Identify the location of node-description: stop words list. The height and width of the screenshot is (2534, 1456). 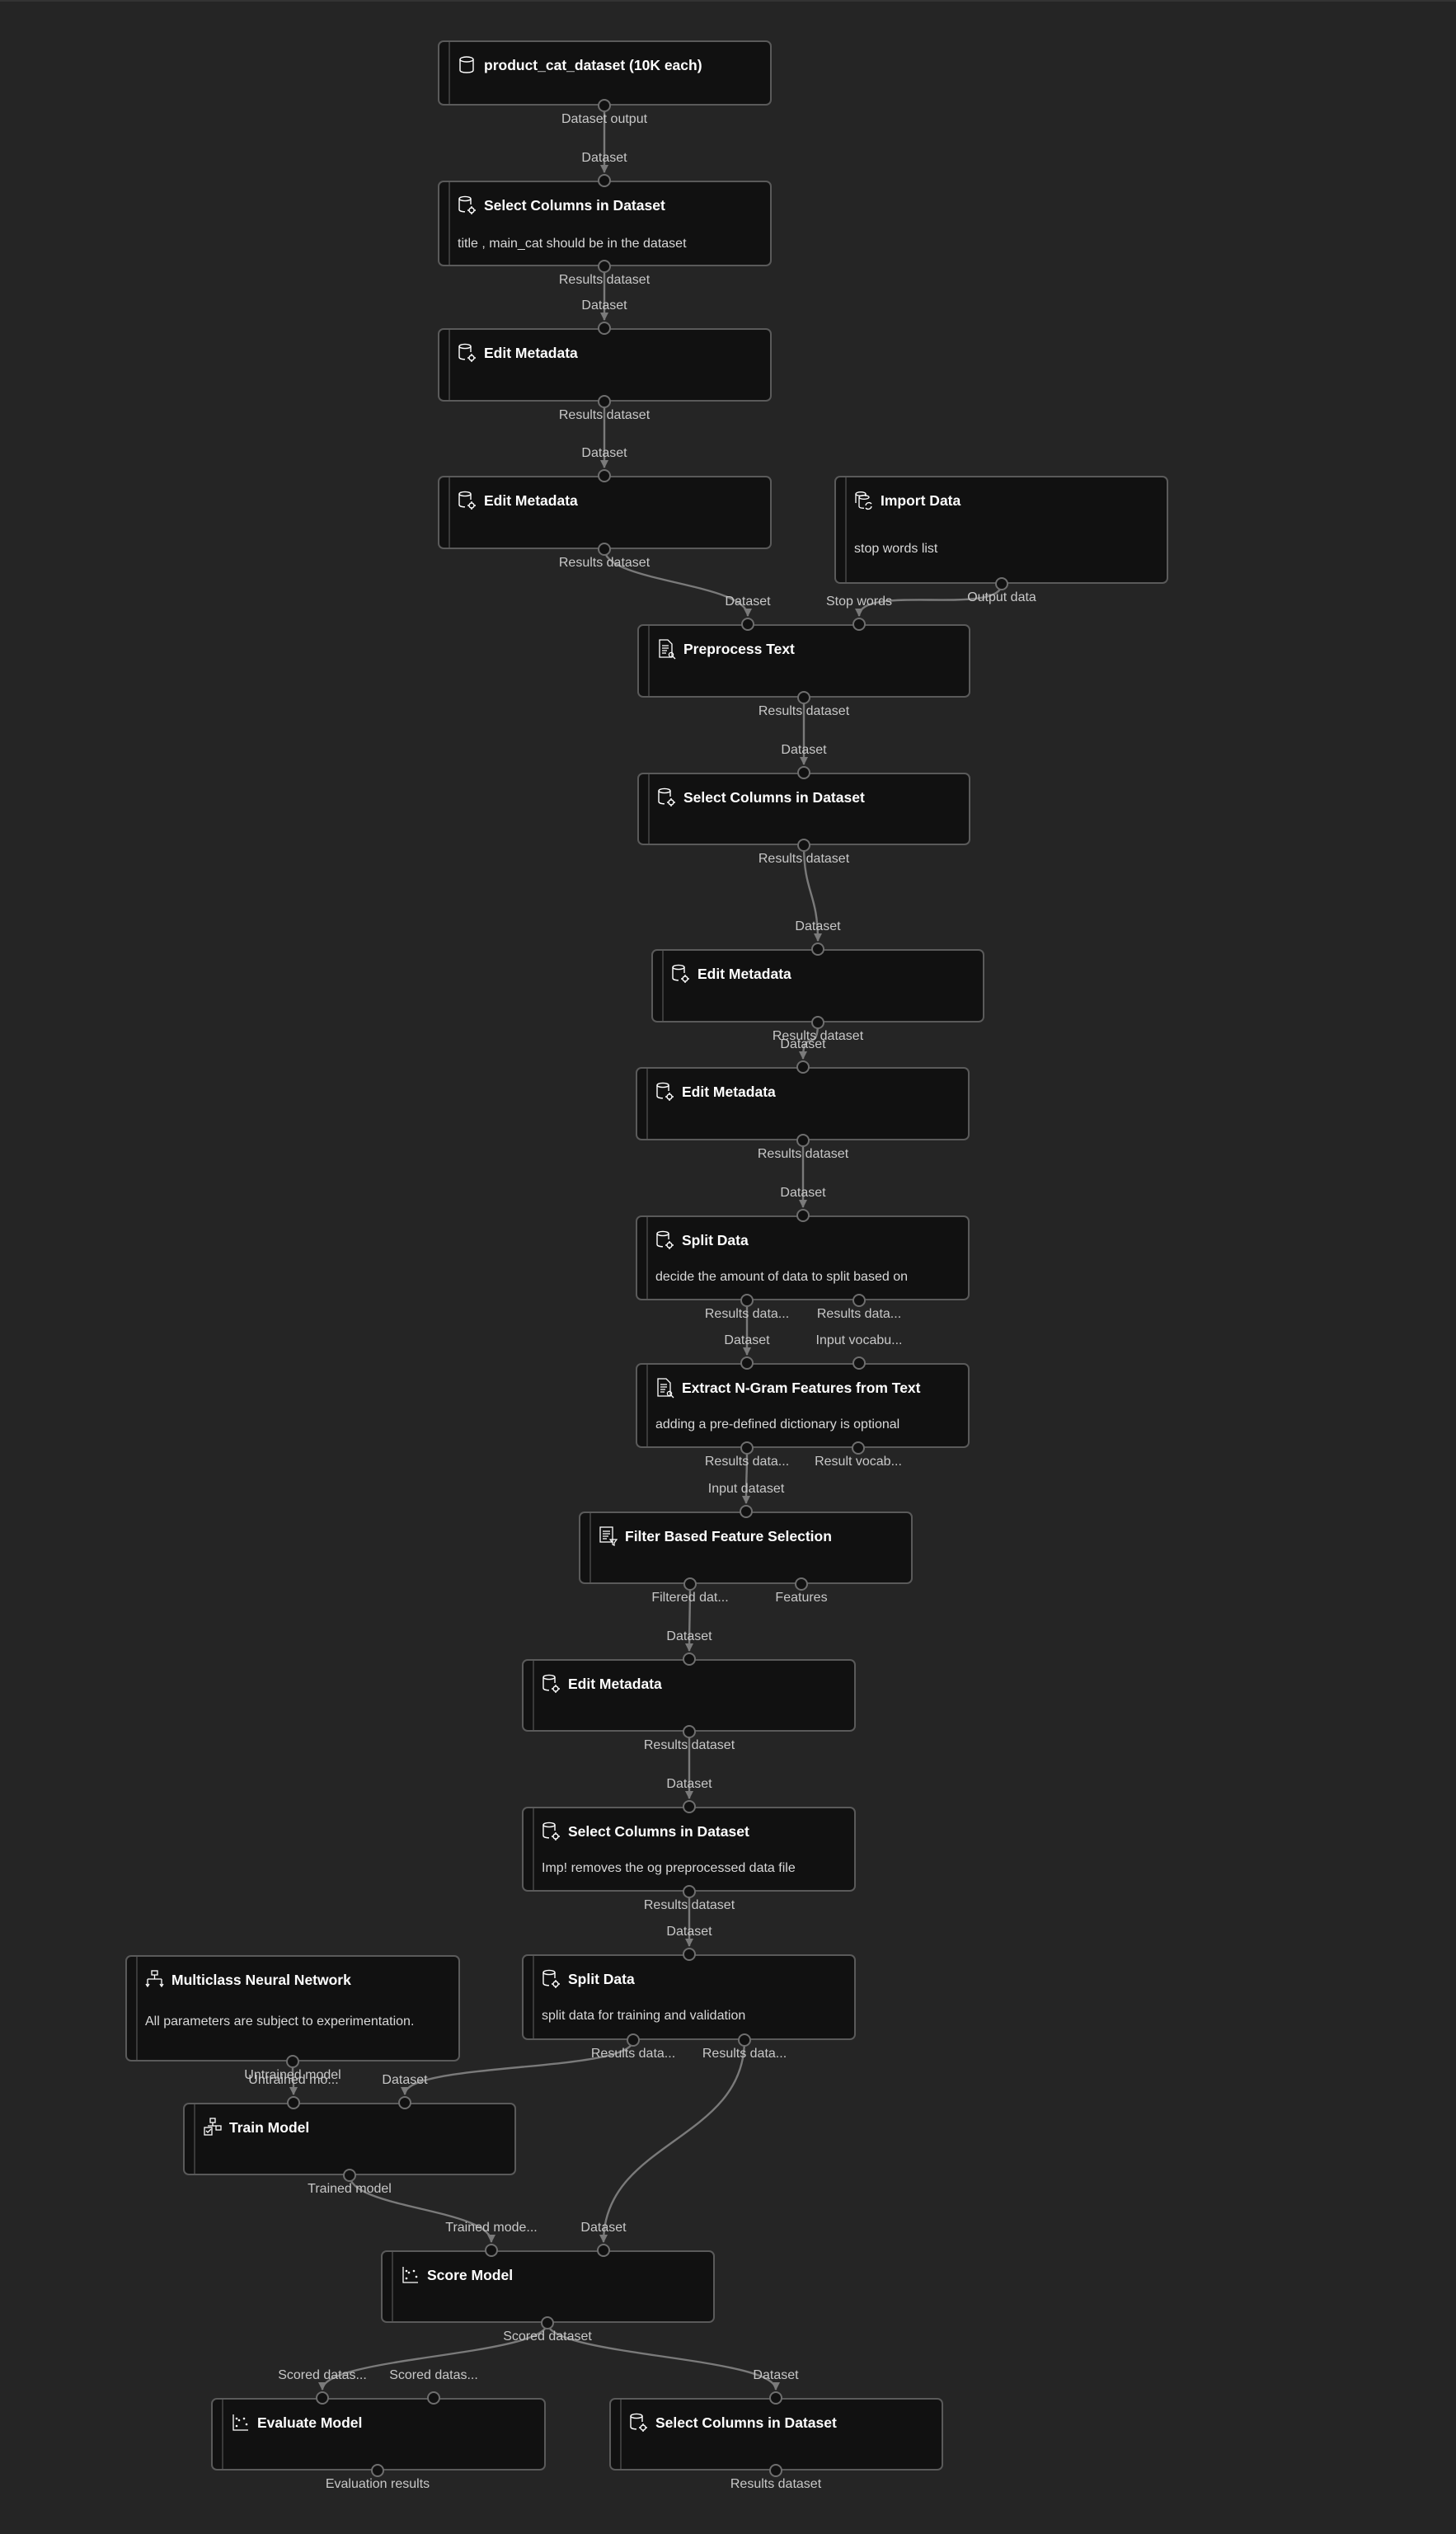
(896, 549).